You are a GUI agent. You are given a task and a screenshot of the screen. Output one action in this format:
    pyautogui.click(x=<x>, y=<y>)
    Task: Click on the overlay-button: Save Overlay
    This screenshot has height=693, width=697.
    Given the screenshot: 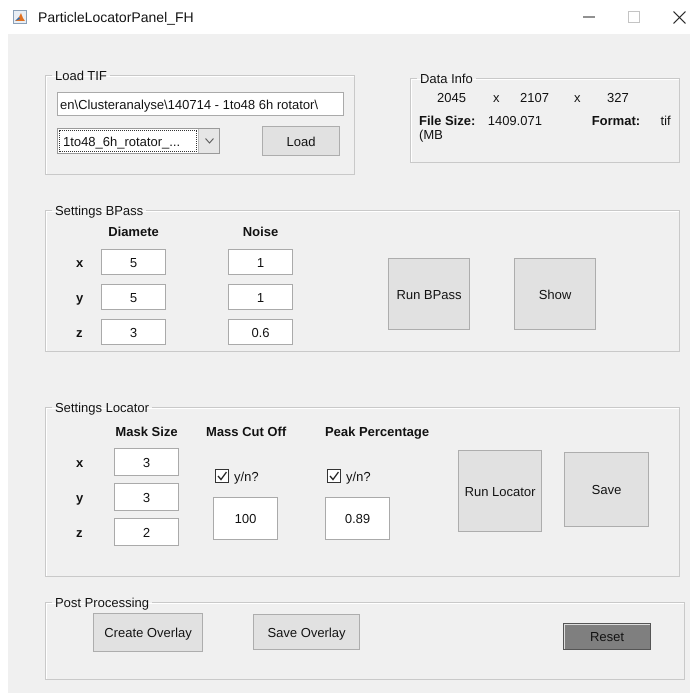 What is the action you would take?
    pyautogui.click(x=306, y=632)
    